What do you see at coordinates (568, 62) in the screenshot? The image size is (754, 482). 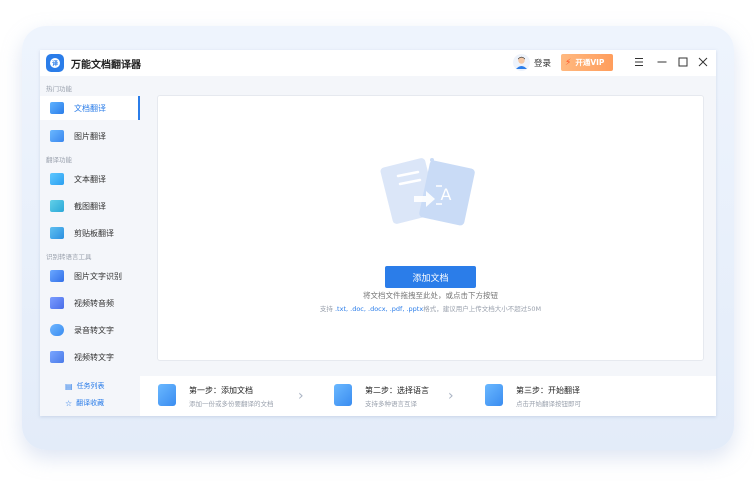 I see `lightning-icon: ⚡` at bounding box center [568, 62].